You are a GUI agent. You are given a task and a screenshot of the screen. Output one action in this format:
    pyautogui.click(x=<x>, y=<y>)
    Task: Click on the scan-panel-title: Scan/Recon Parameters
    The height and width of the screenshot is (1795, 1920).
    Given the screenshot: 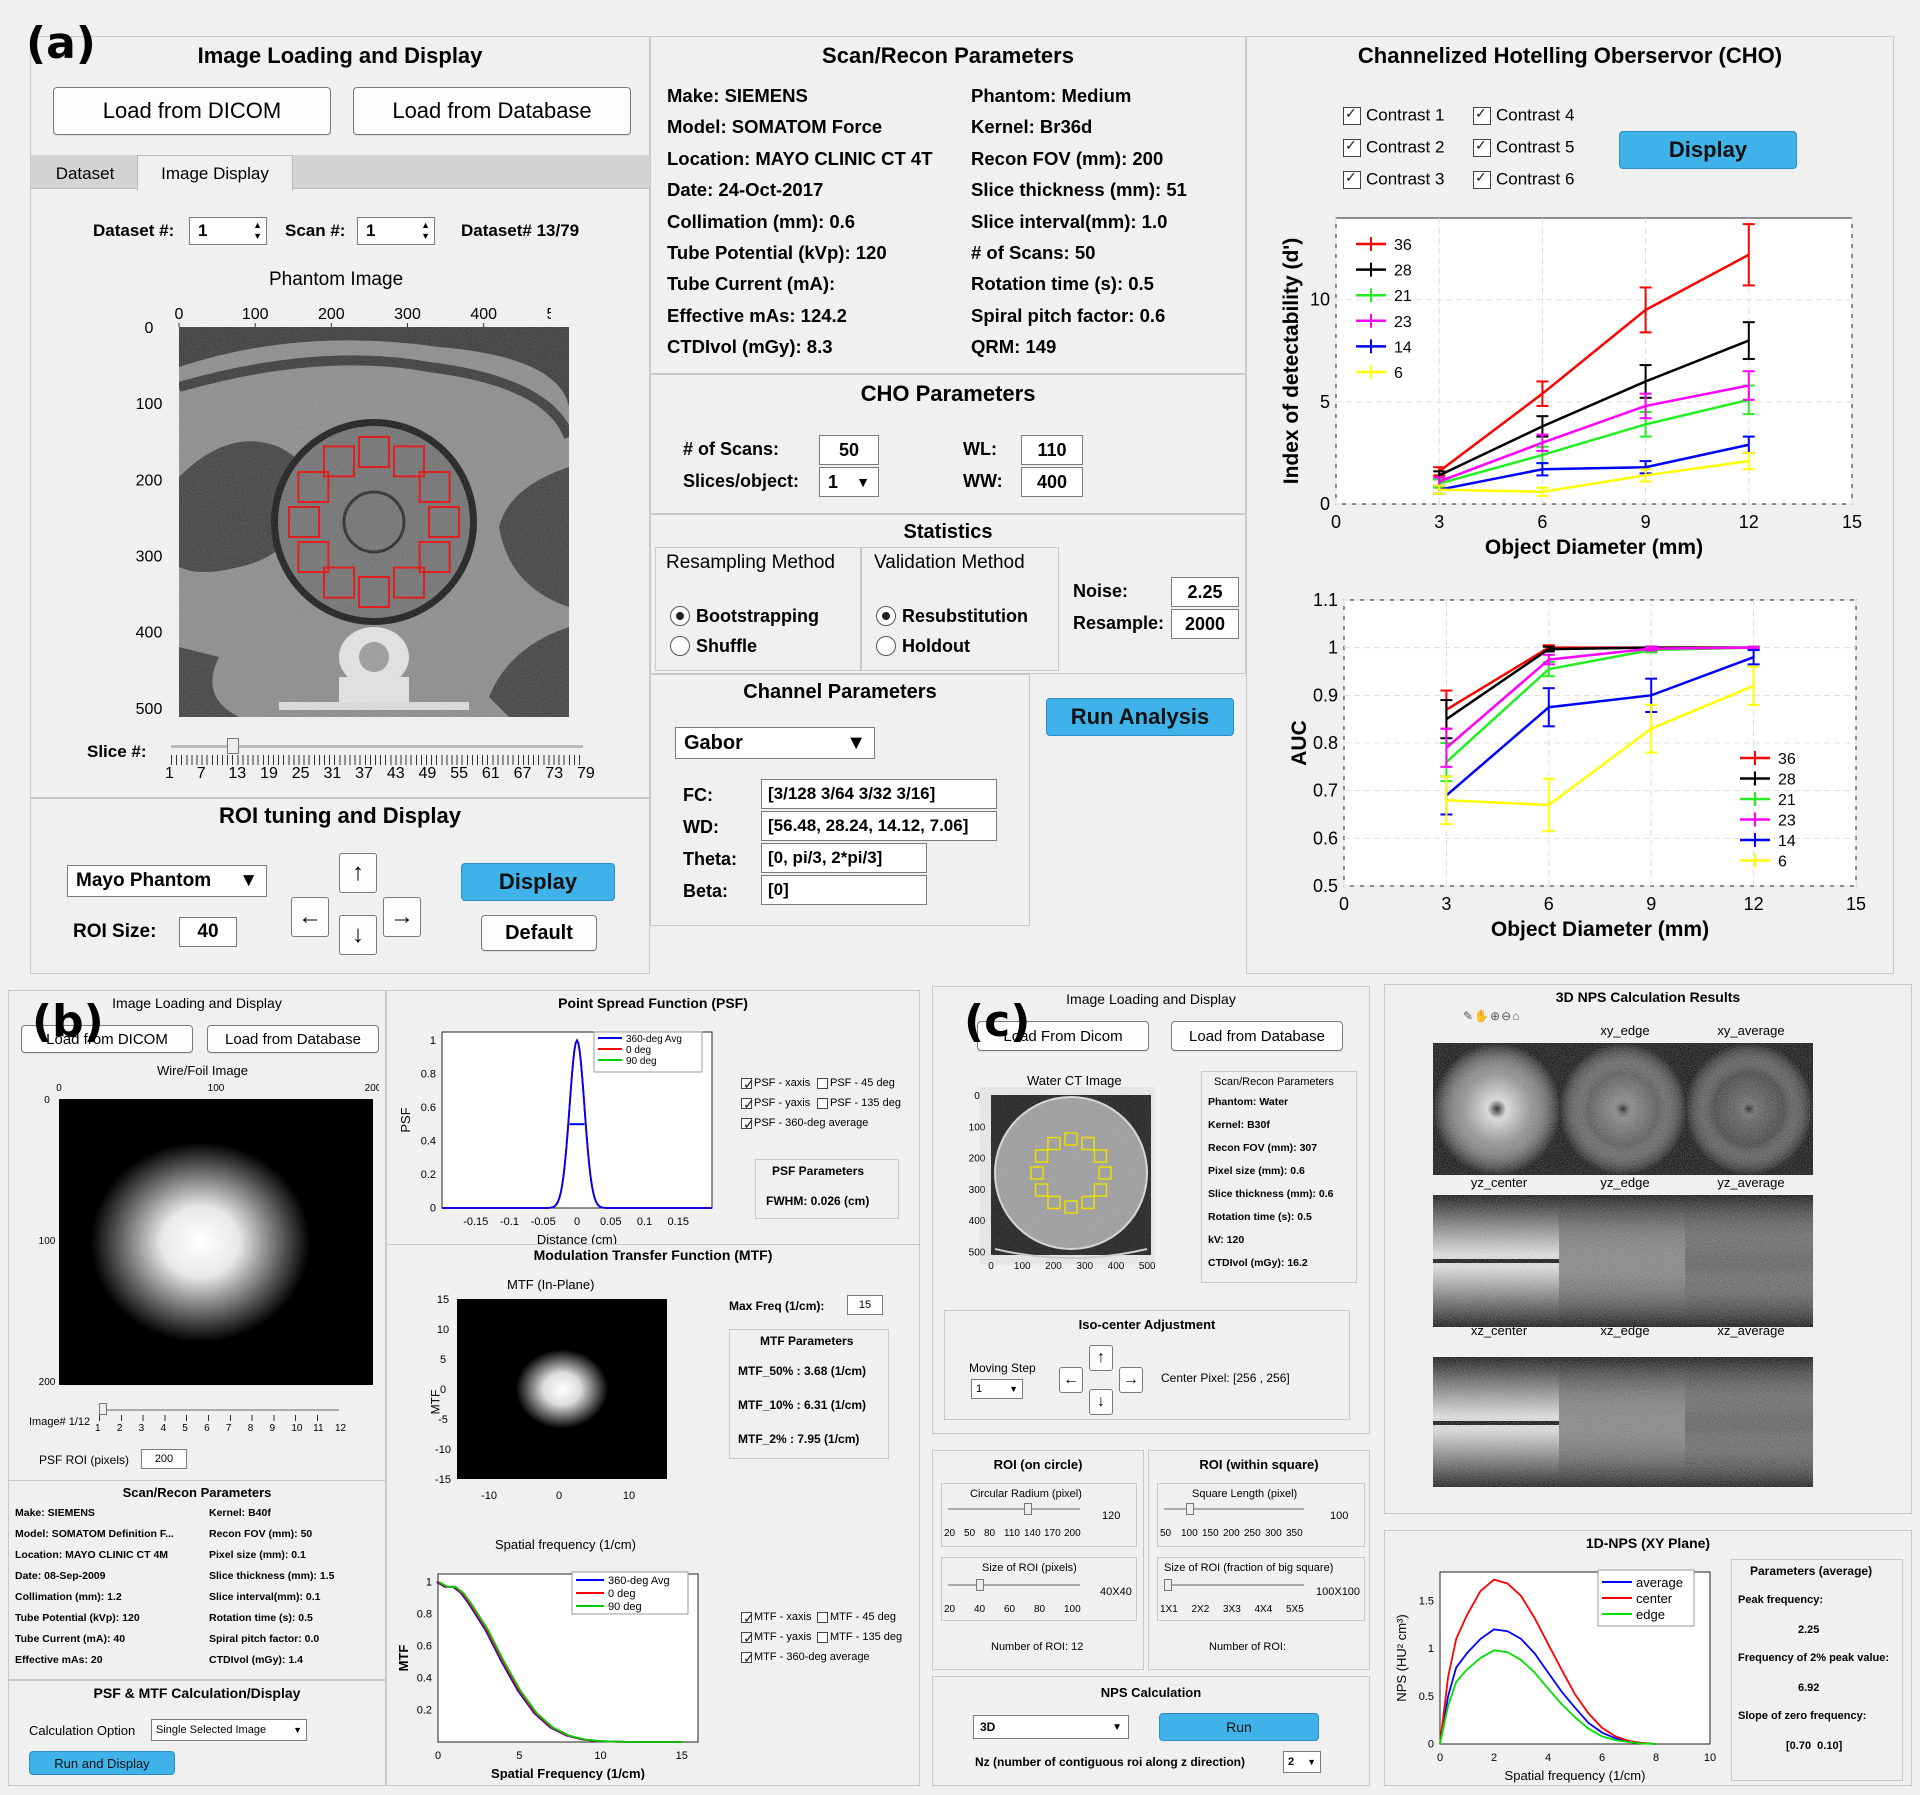 What is the action you would take?
    pyautogui.click(x=948, y=55)
    